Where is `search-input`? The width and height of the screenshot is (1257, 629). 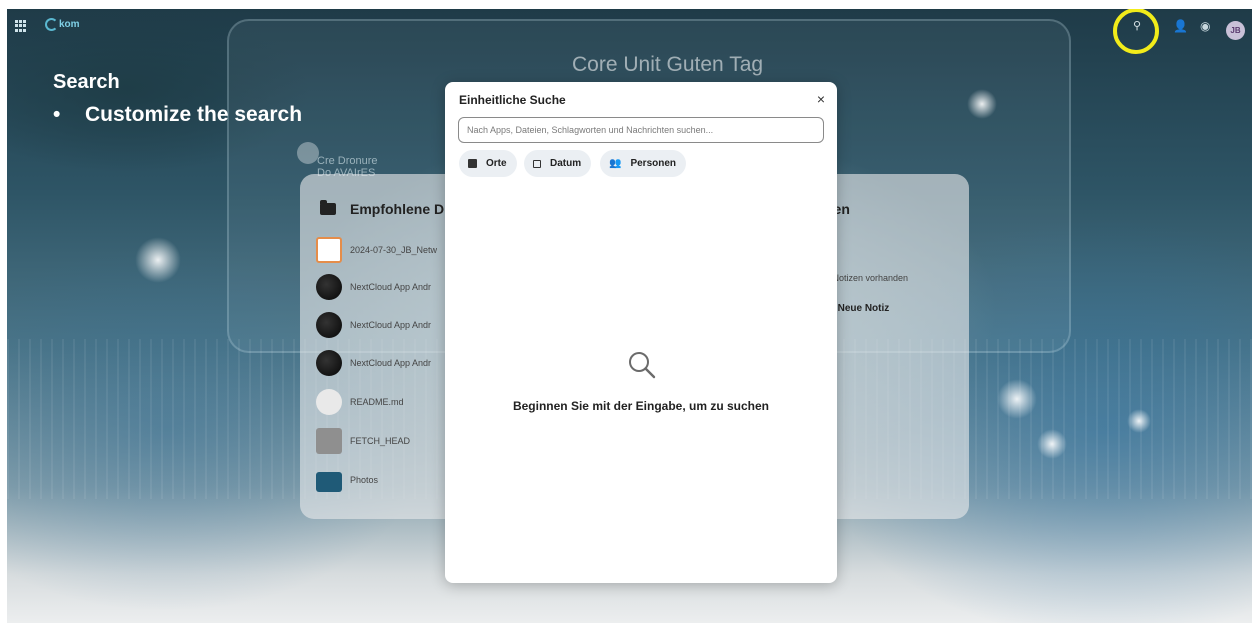
search-input is located at coordinates (641, 130).